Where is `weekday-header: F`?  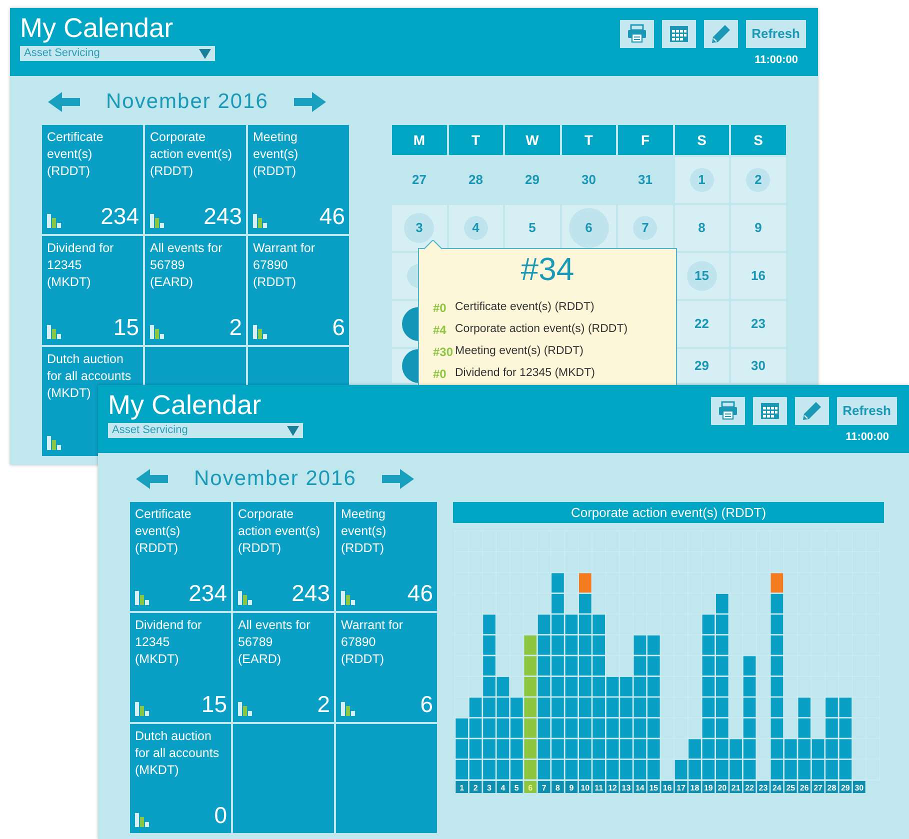
weekday-header: F is located at coordinates (645, 140).